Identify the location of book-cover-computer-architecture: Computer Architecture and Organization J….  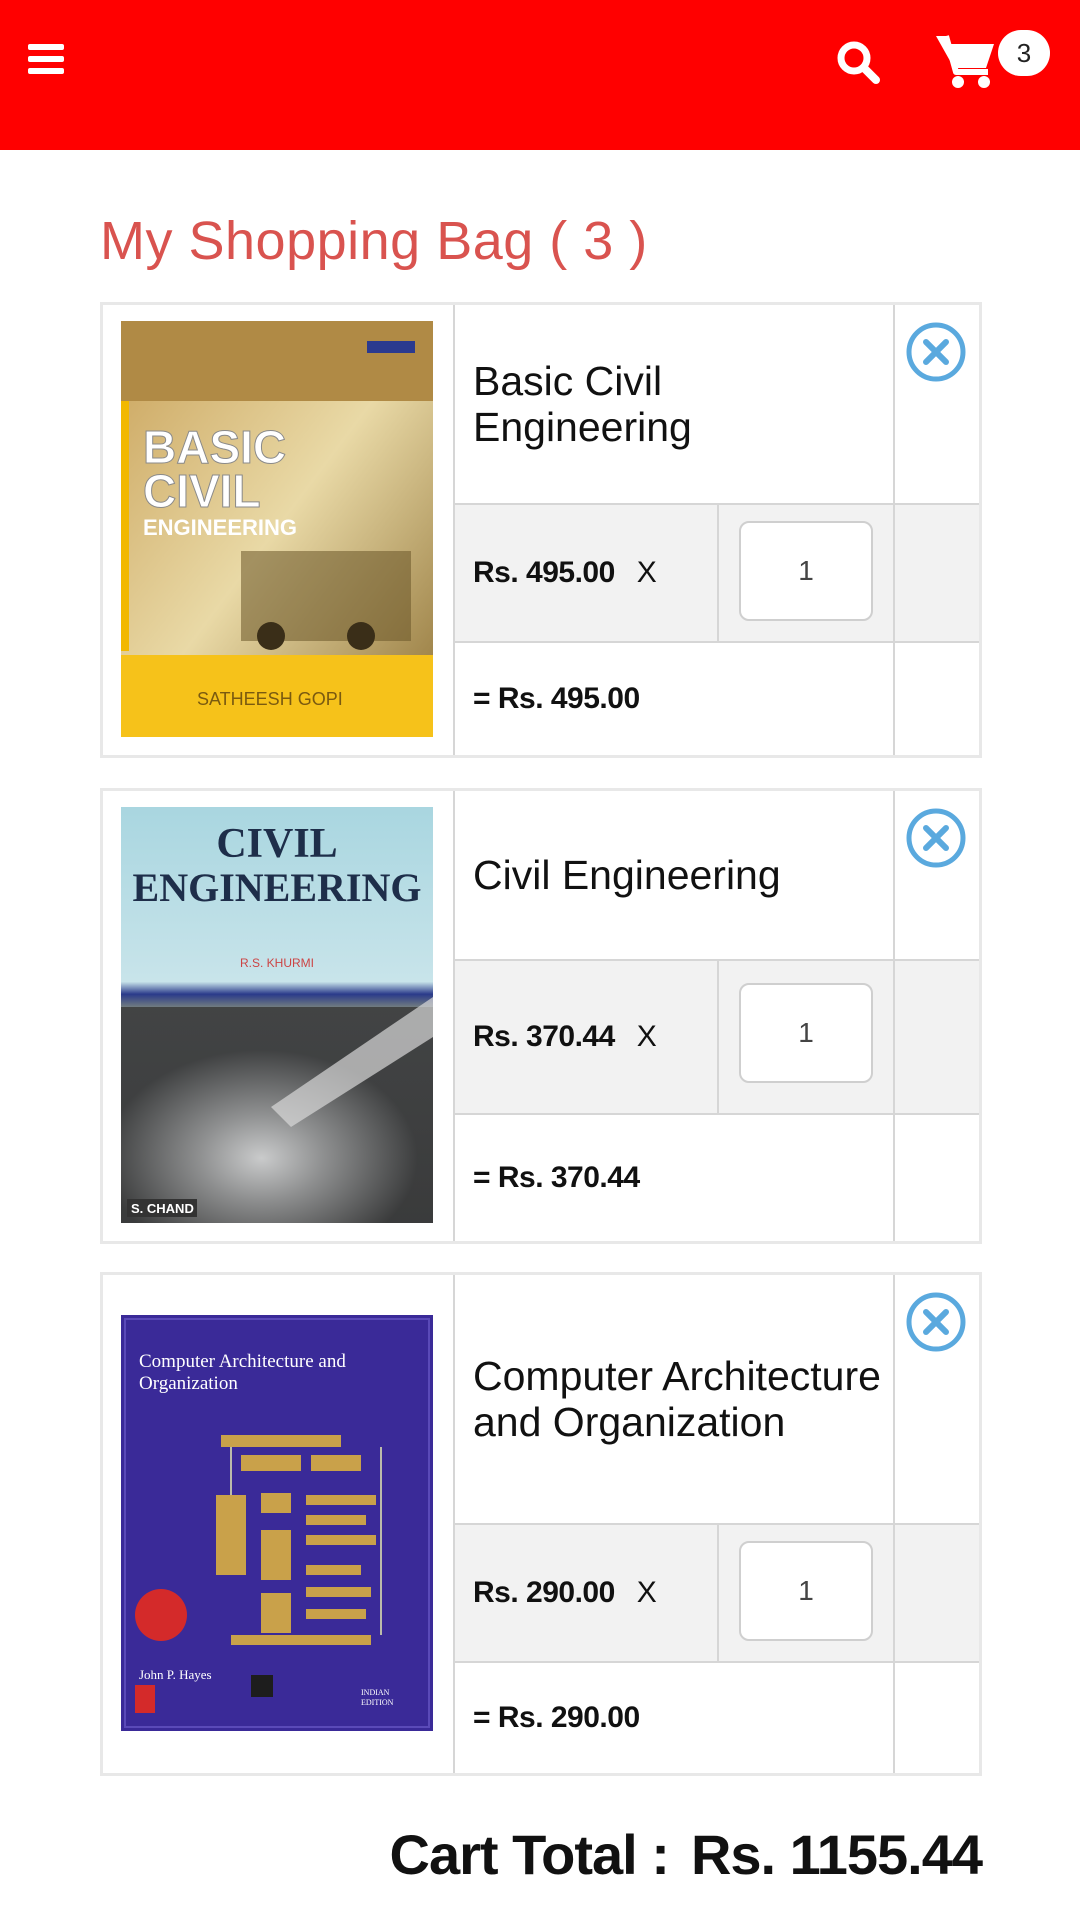
(277, 1523).